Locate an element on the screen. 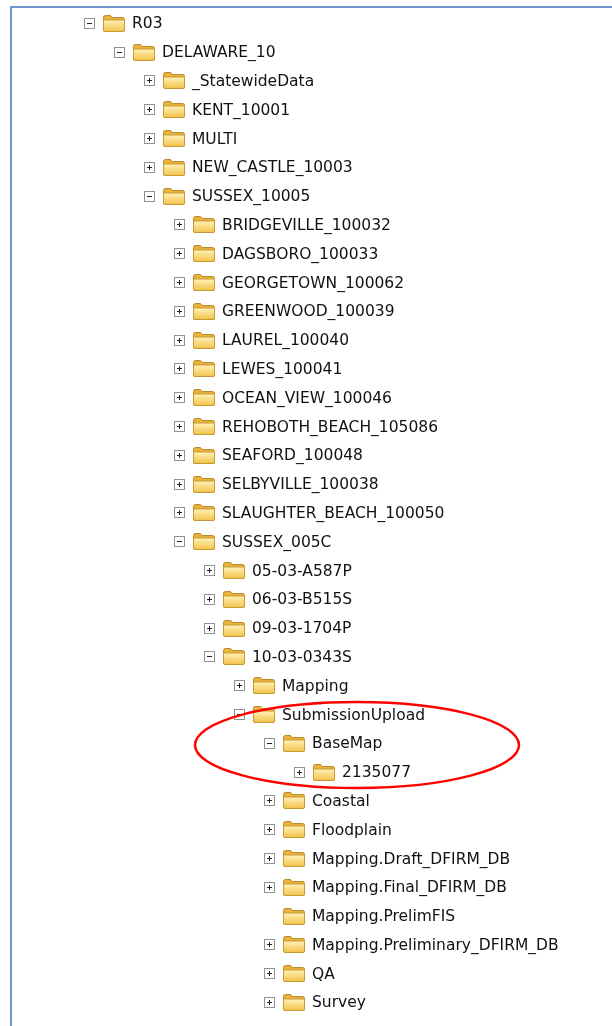 The width and height of the screenshot is (612, 1026). folder-label: SubmissionUpload is located at coordinates (353, 714).